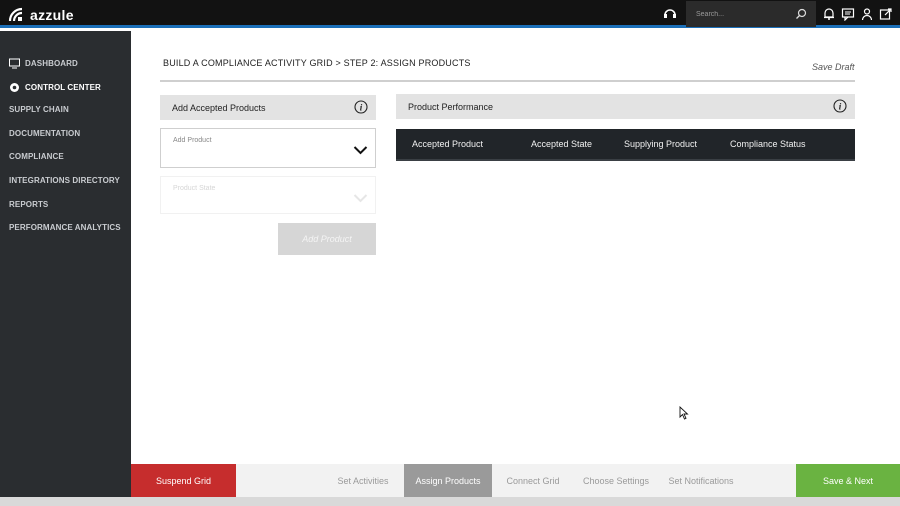 This screenshot has width=900, height=506. I want to click on title-divider, so click(507, 81).